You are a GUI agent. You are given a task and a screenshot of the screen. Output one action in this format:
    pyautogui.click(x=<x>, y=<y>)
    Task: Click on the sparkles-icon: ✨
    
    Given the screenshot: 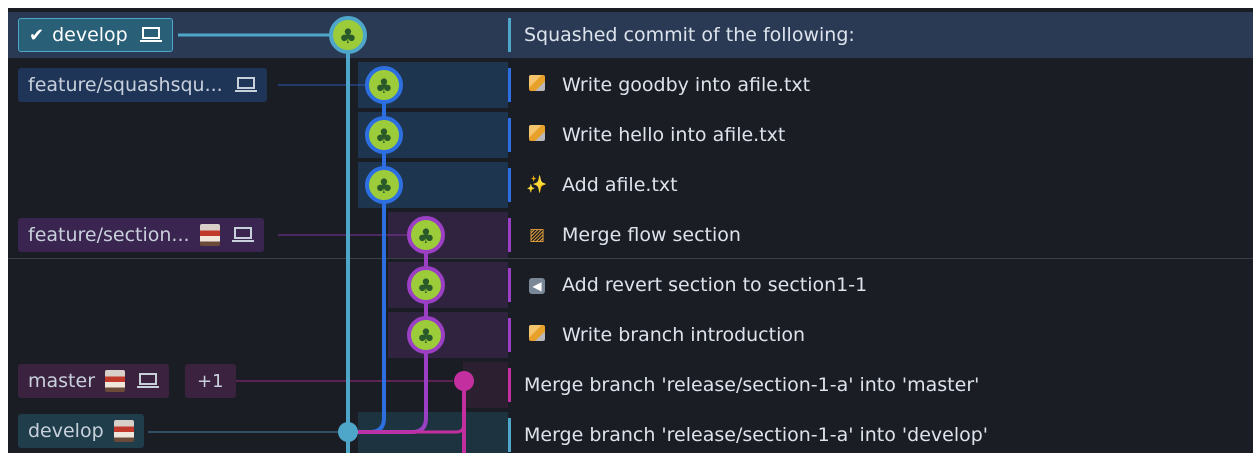 What is the action you would take?
    pyautogui.click(x=537, y=185)
    